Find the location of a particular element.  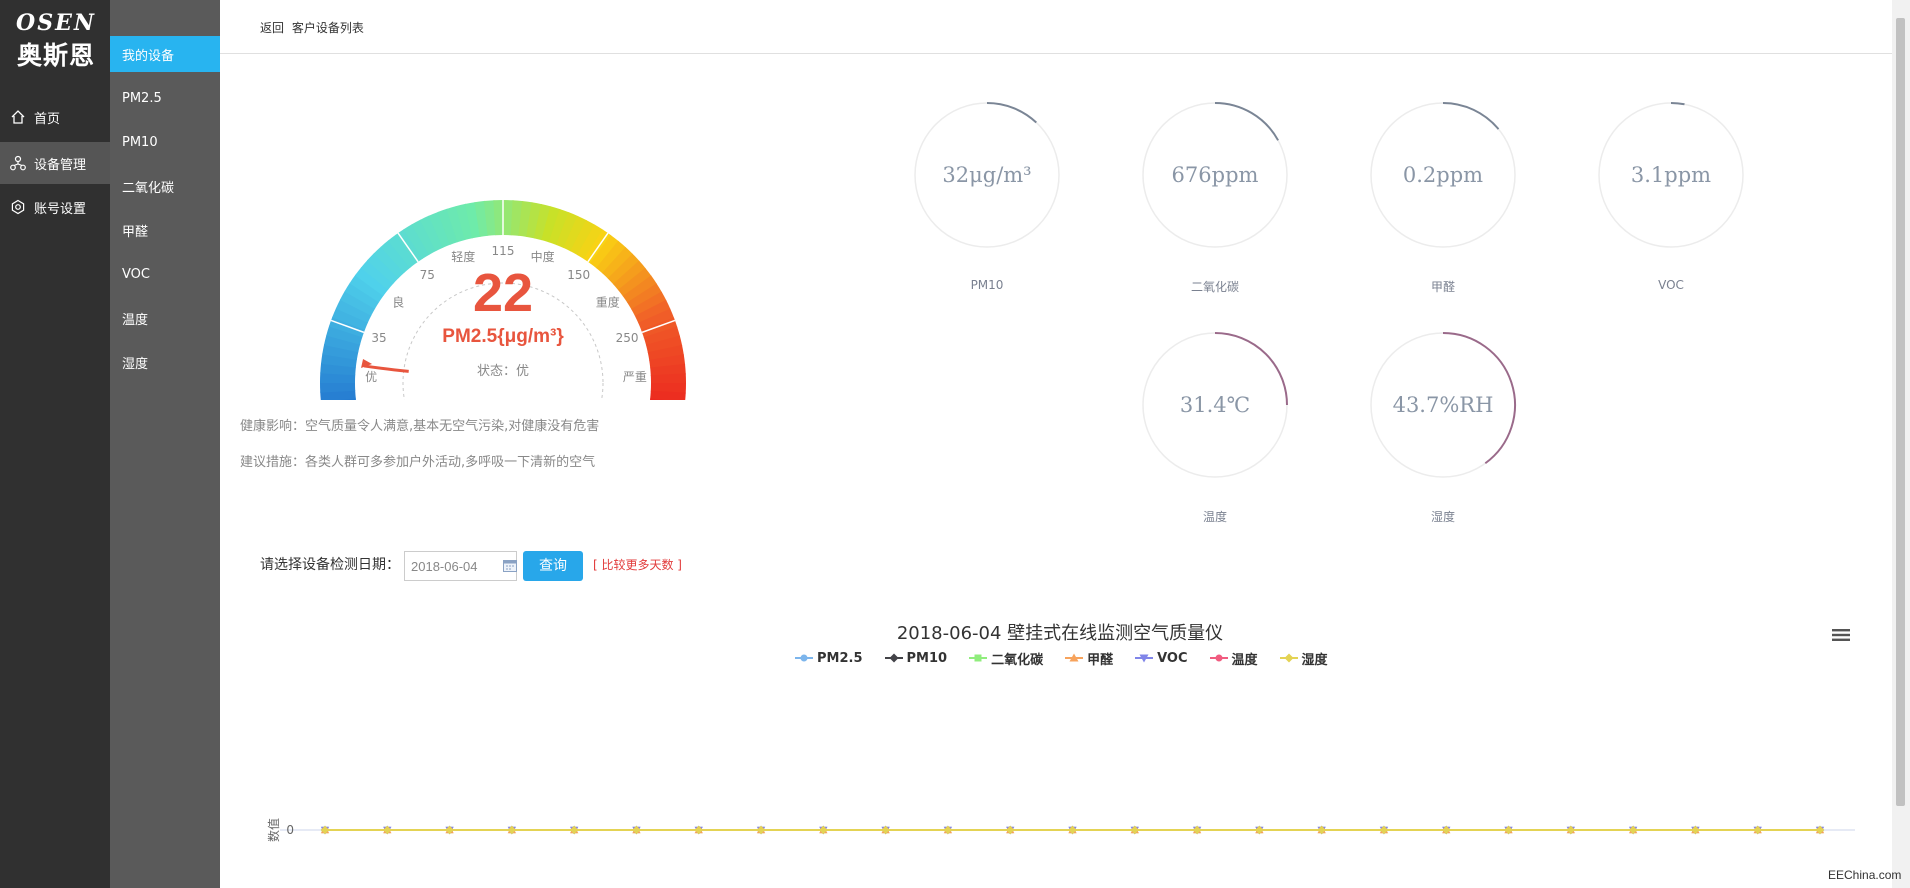

legend-item: 湿度 is located at coordinates (1303, 659).